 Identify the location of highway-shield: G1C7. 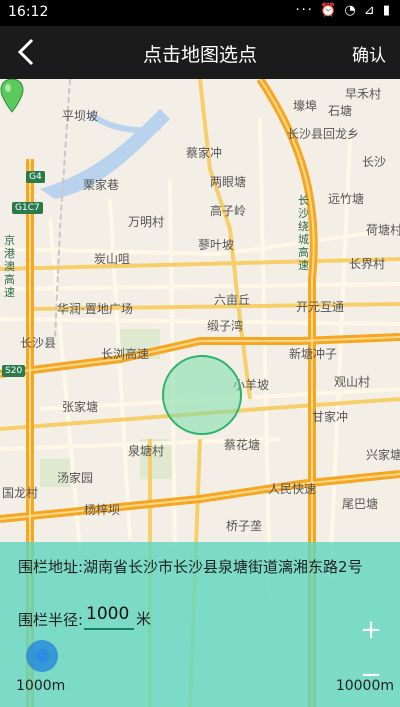
(27, 208).